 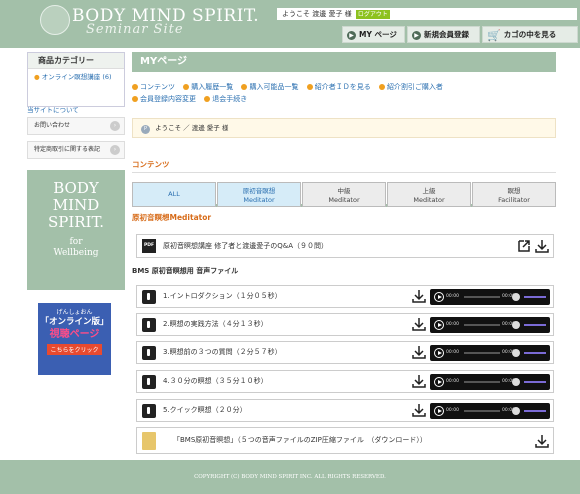 What do you see at coordinates (55, 20) in the screenshot?
I see `logo-emblem` at bounding box center [55, 20].